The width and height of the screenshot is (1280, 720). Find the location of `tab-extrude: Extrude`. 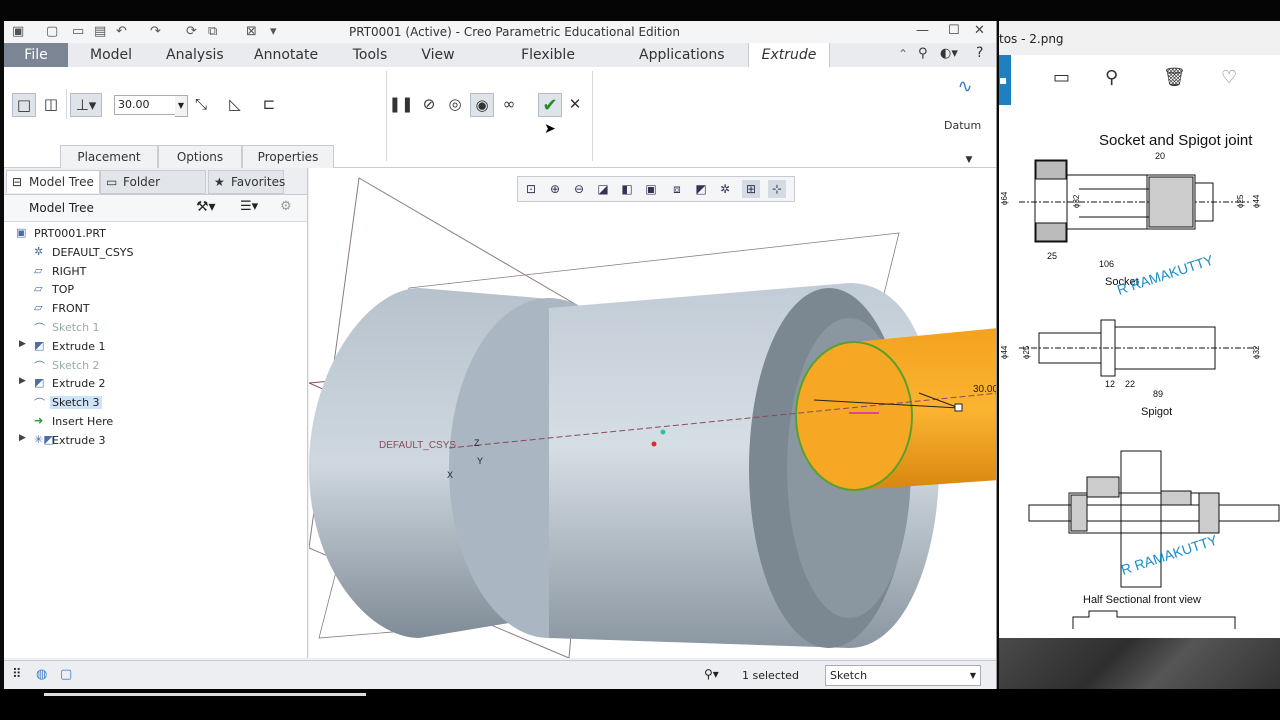

tab-extrude: Extrude is located at coordinates (789, 55).